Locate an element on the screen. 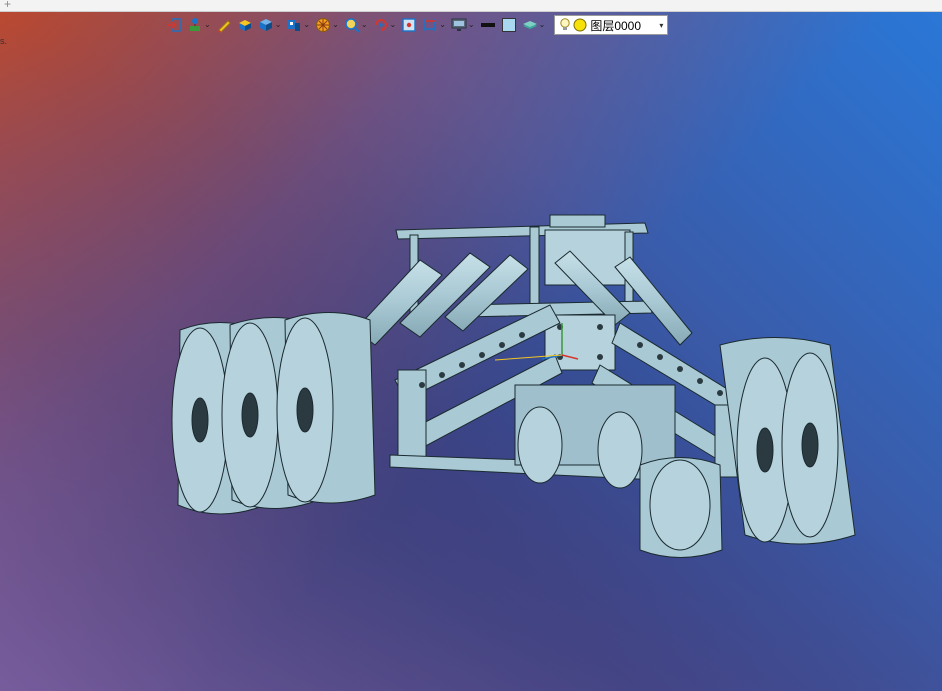 This screenshot has width=942, height=691. rotate-button: ⌄ is located at coordinates (385, 25).